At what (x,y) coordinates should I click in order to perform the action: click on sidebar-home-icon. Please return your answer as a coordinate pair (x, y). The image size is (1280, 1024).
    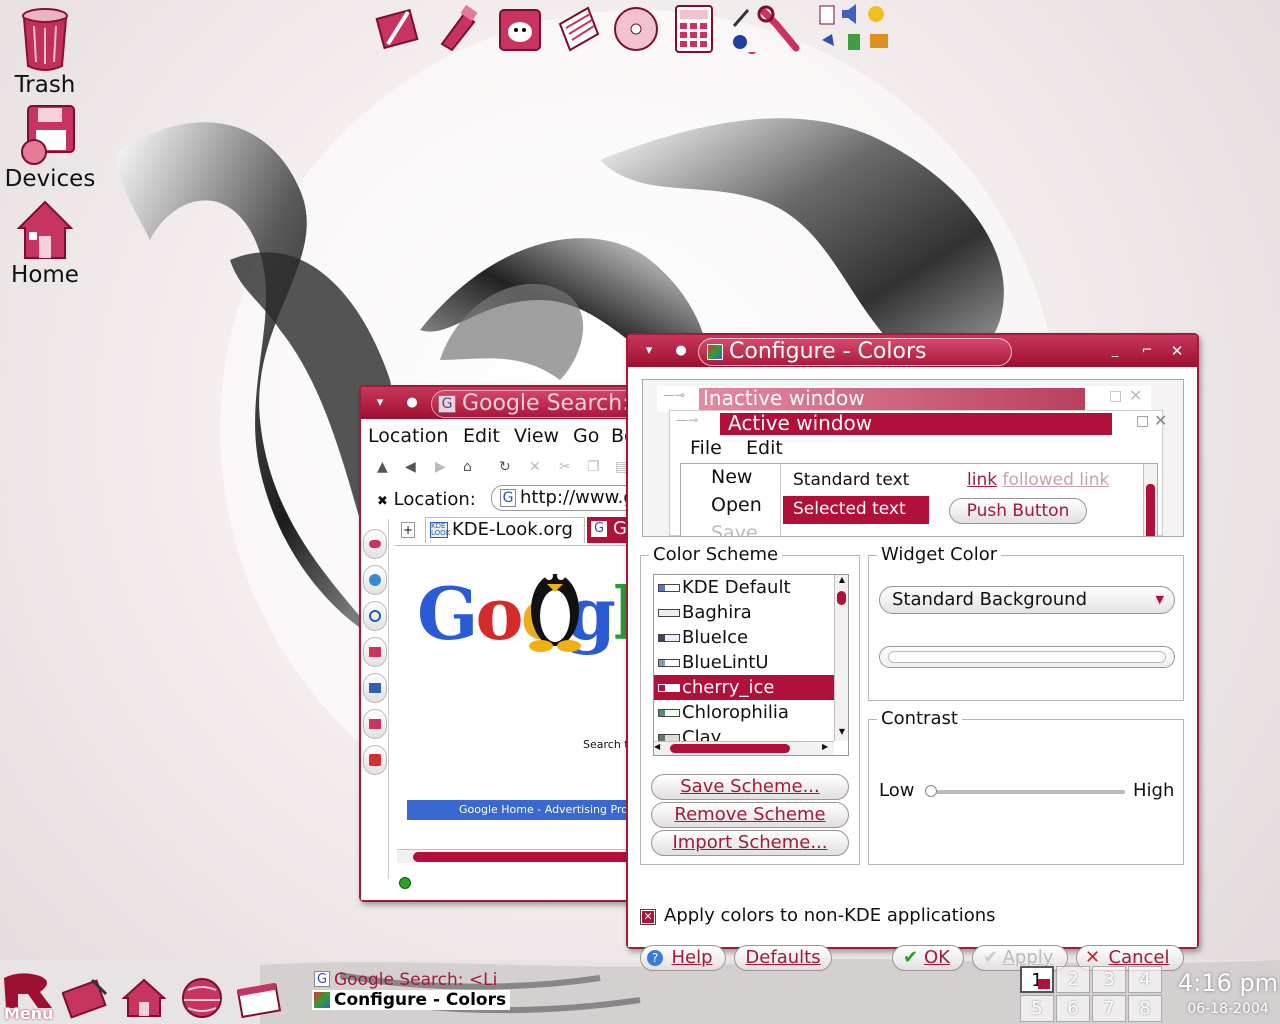
    Looking at the image, I should click on (375, 652).